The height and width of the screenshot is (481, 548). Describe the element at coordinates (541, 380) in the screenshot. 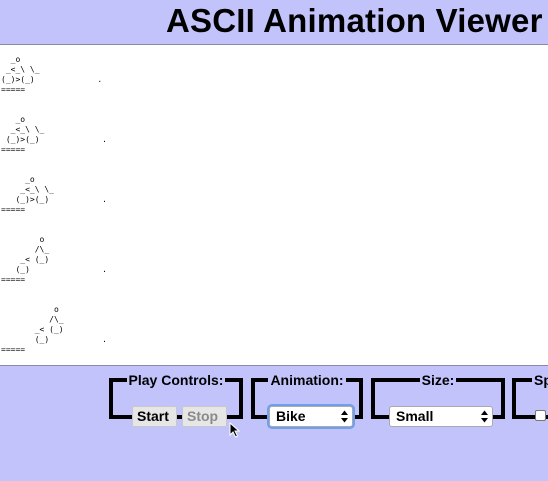

I see `speed-legend: Sp` at that location.